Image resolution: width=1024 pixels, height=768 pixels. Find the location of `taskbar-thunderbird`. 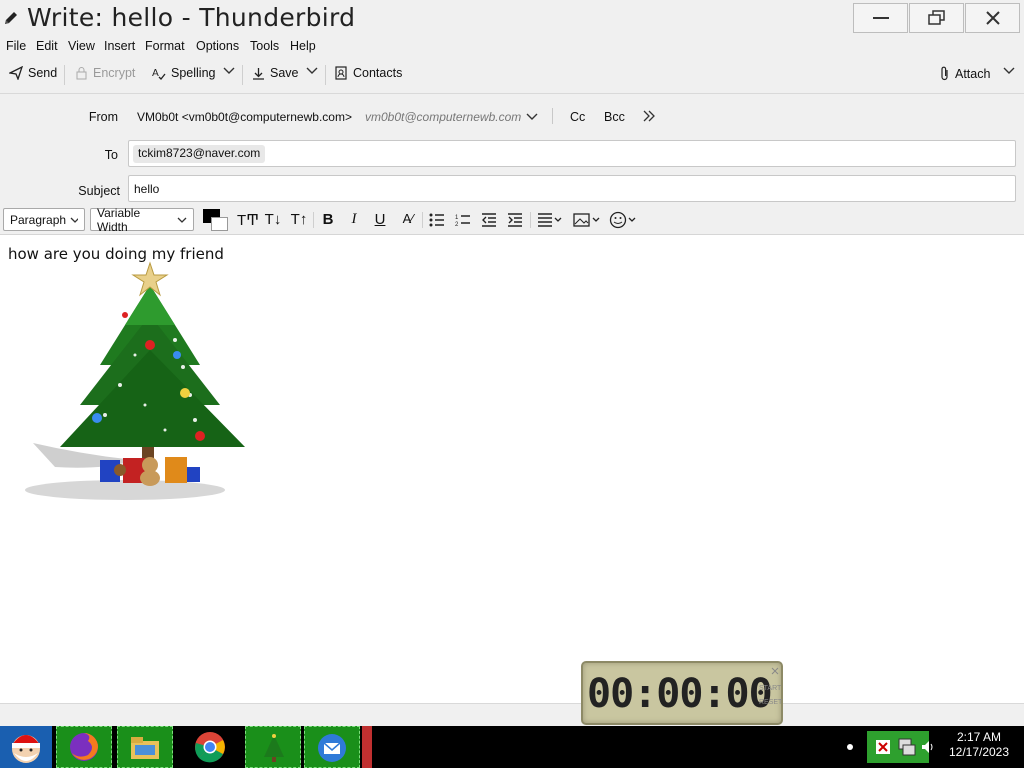

taskbar-thunderbird is located at coordinates (332, 747).